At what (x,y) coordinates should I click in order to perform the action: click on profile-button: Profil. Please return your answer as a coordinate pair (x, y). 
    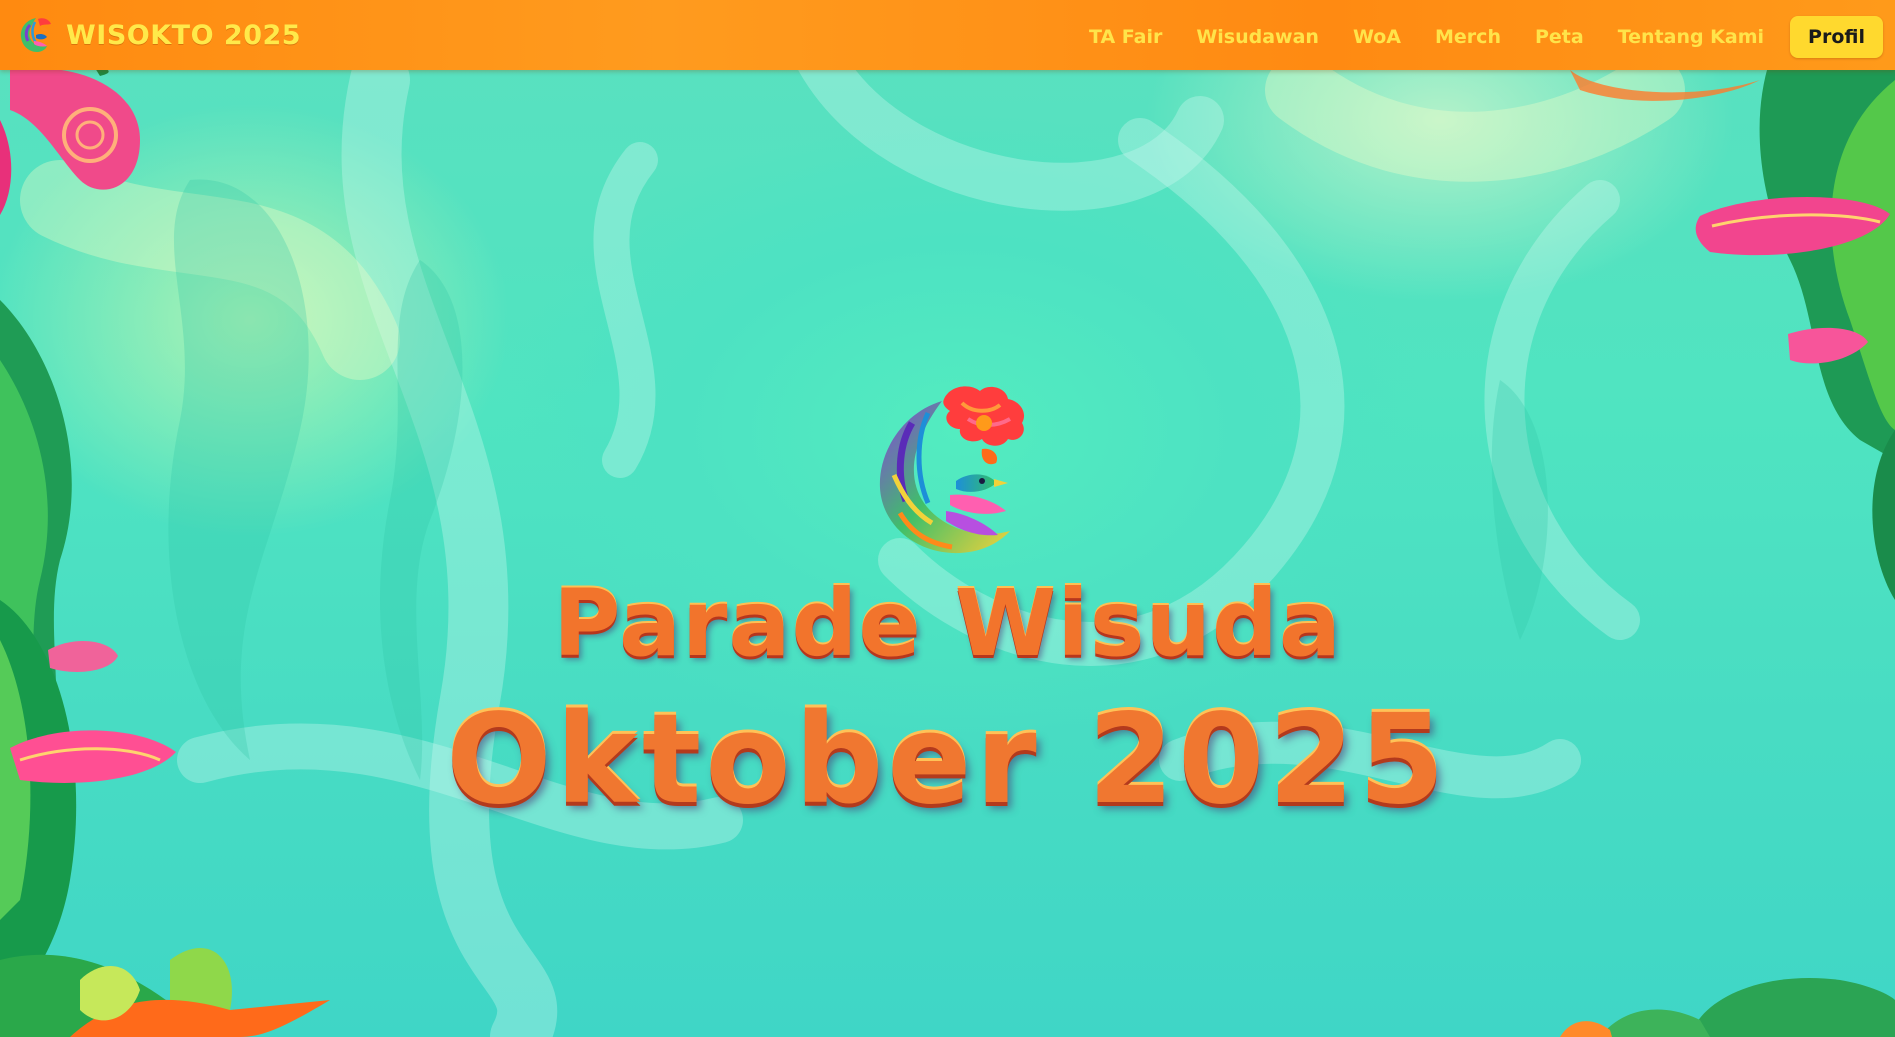
    Looking at the image, I should click on (1836, 37).